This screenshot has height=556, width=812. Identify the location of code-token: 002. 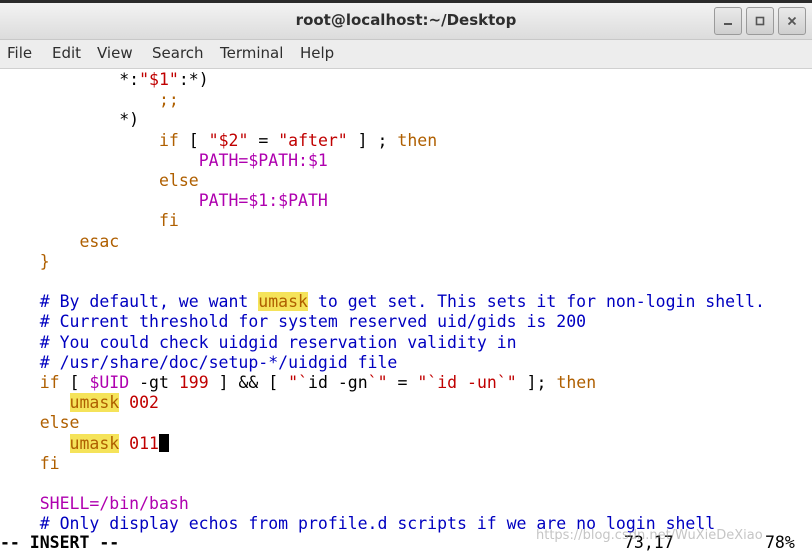
(144, 403).